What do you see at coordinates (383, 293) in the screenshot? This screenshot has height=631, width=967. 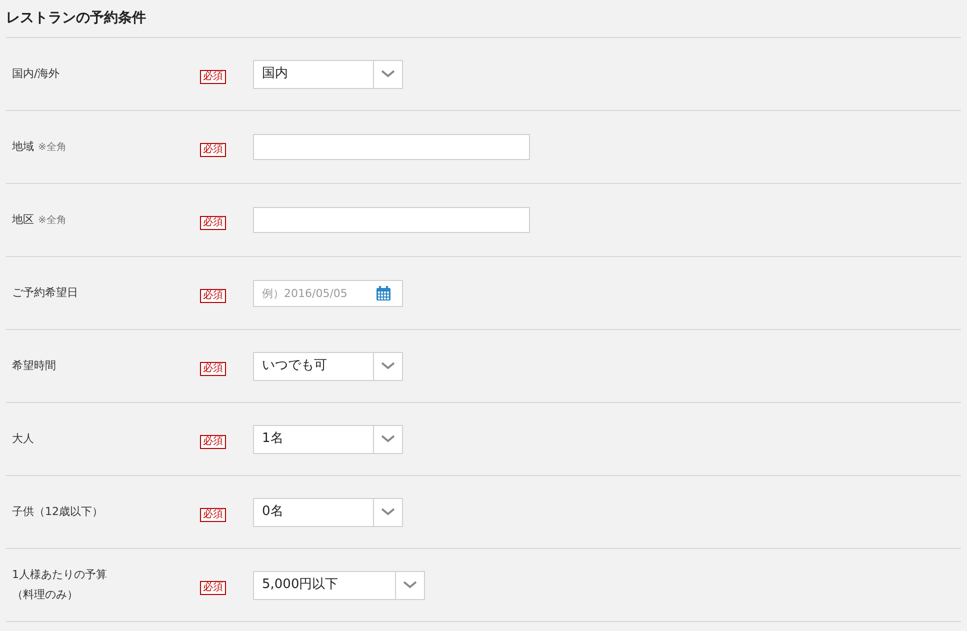 I see `calendar-icon` at bounding box center [383, 293].